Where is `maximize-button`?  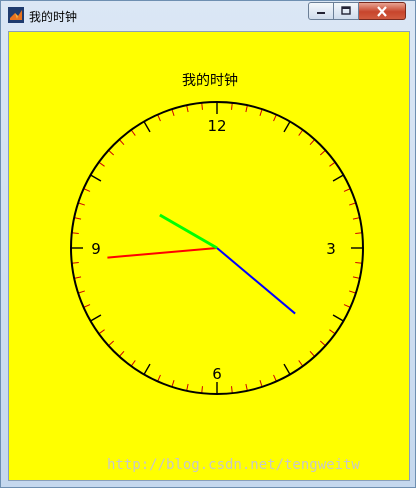 maximize-button is located at coordinates (346, 11).